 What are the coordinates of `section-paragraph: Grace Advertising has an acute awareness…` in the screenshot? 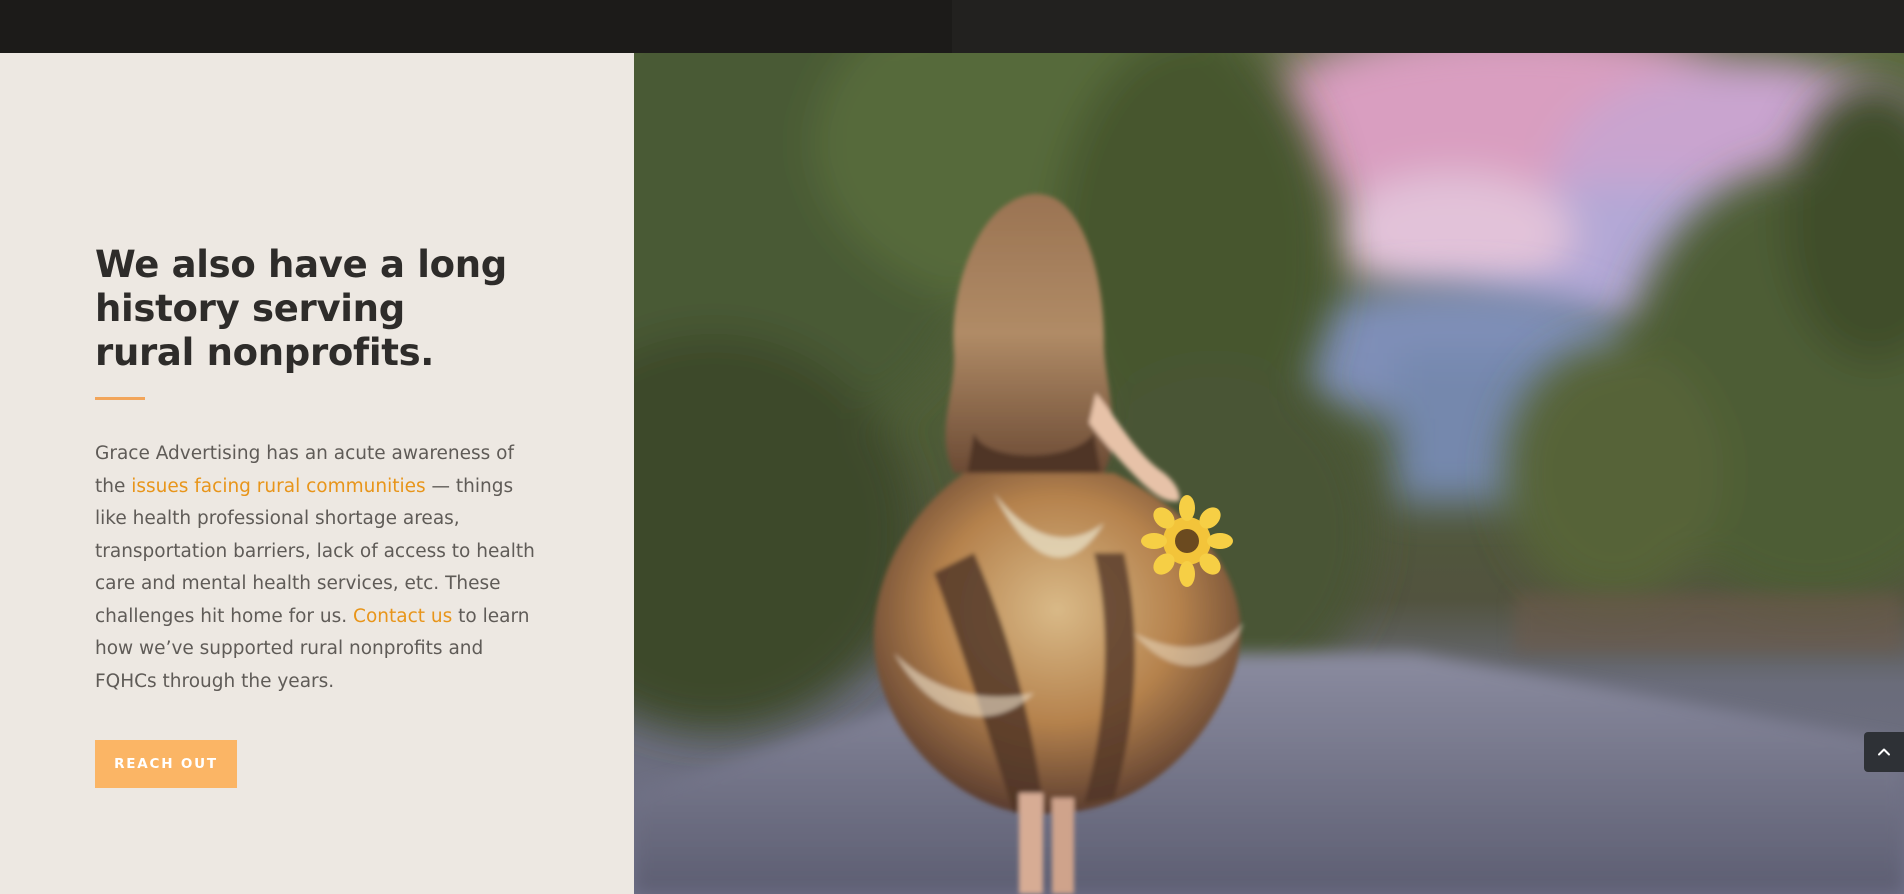 It's located at (320, 568).